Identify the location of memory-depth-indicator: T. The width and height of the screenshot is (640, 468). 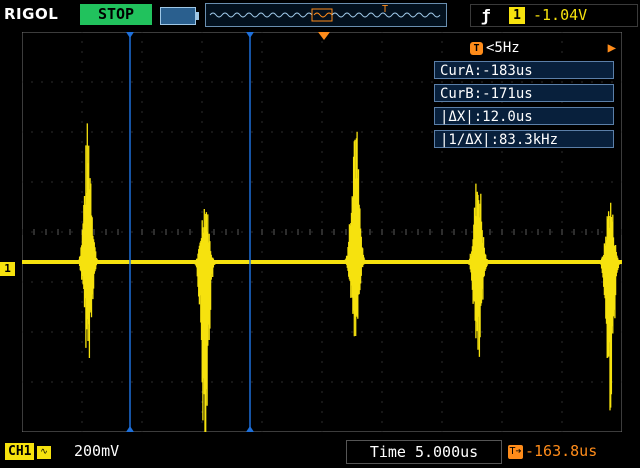
(326, 15).